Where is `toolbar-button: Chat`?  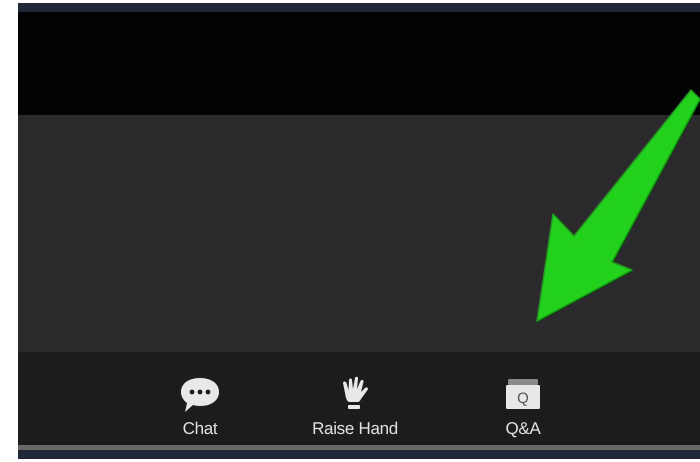 toolbar-button: Chat is located at coordinates (200, 407).